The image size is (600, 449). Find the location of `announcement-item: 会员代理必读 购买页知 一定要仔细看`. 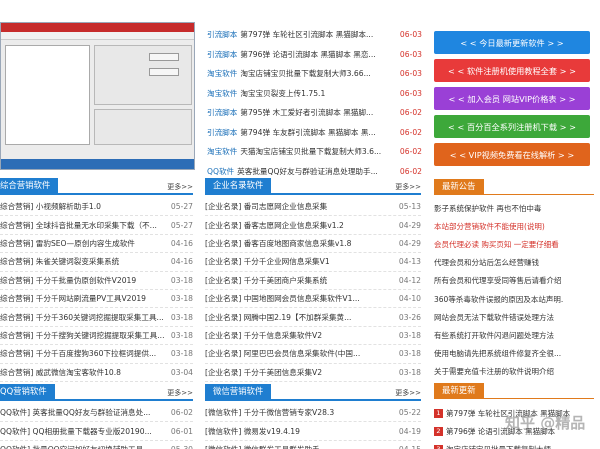

announcement-item: 会员代理必读 购买页知 一定要仔细看 is located at coordinates (514, 244).